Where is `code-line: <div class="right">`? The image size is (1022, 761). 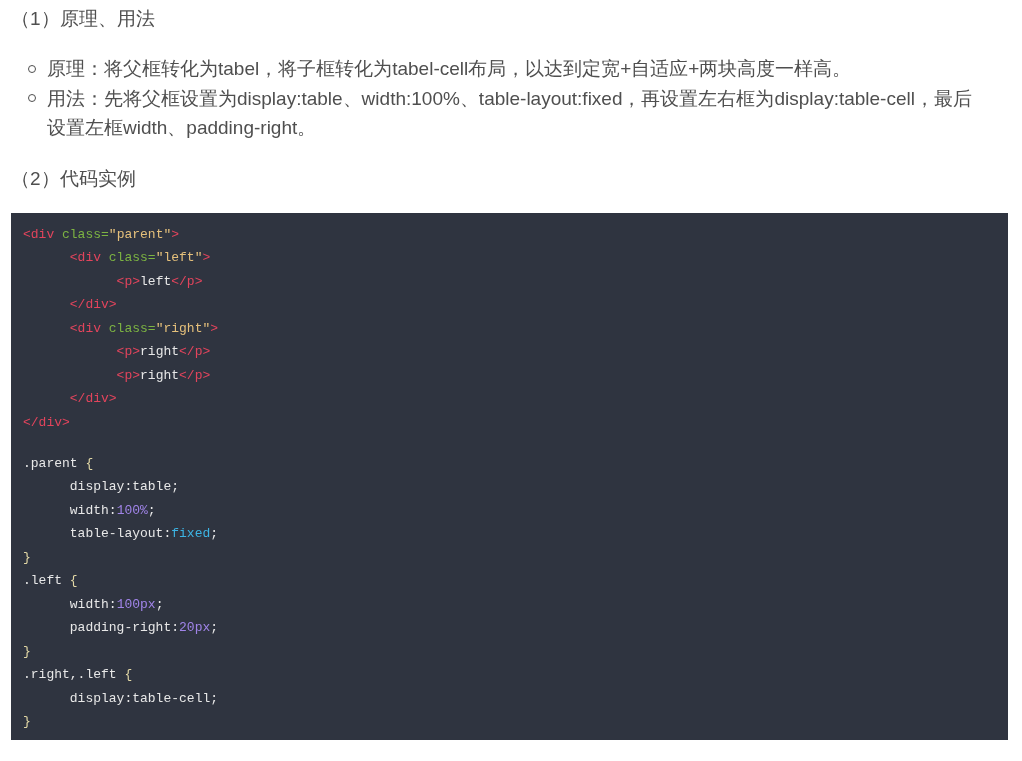
code-line: <div class="right"> is located at coordinates (143, 328).